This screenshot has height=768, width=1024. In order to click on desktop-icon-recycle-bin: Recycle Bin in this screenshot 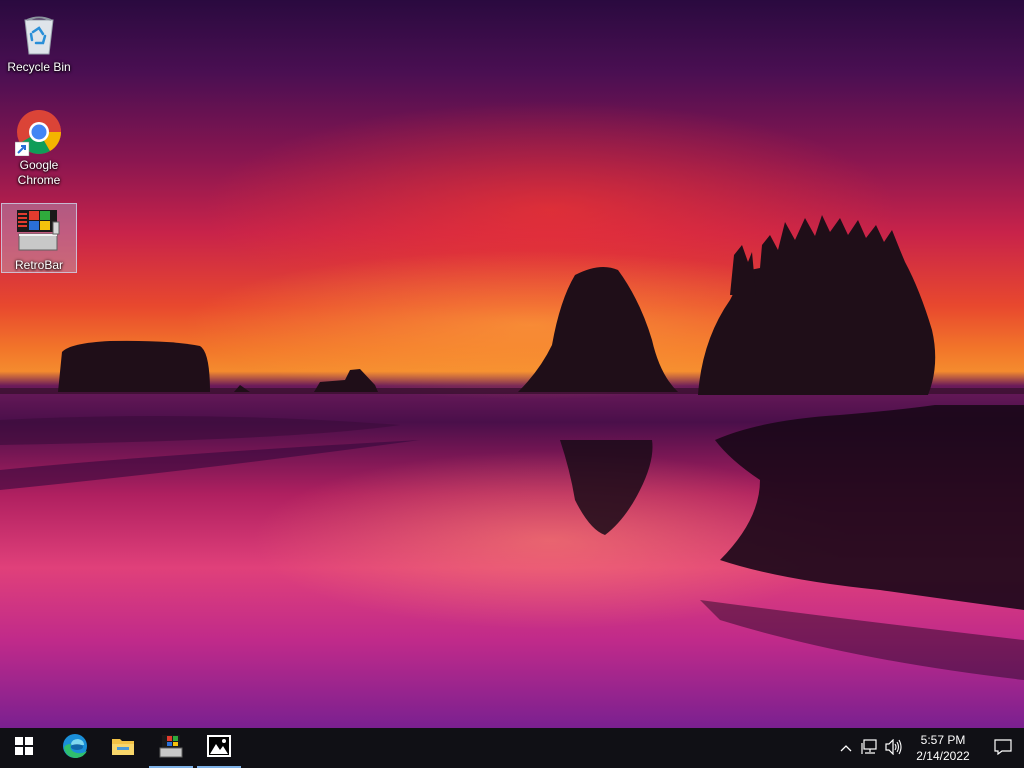, I will do `click(39, 42)`.